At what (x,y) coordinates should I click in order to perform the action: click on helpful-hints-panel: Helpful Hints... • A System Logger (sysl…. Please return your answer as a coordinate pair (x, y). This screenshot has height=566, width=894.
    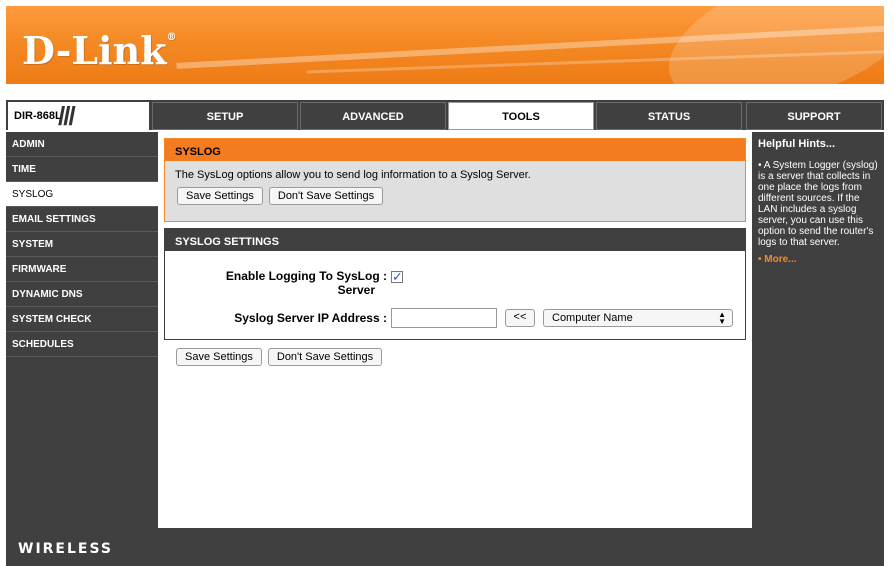
    Looking at the image, I should click on (818, 330).